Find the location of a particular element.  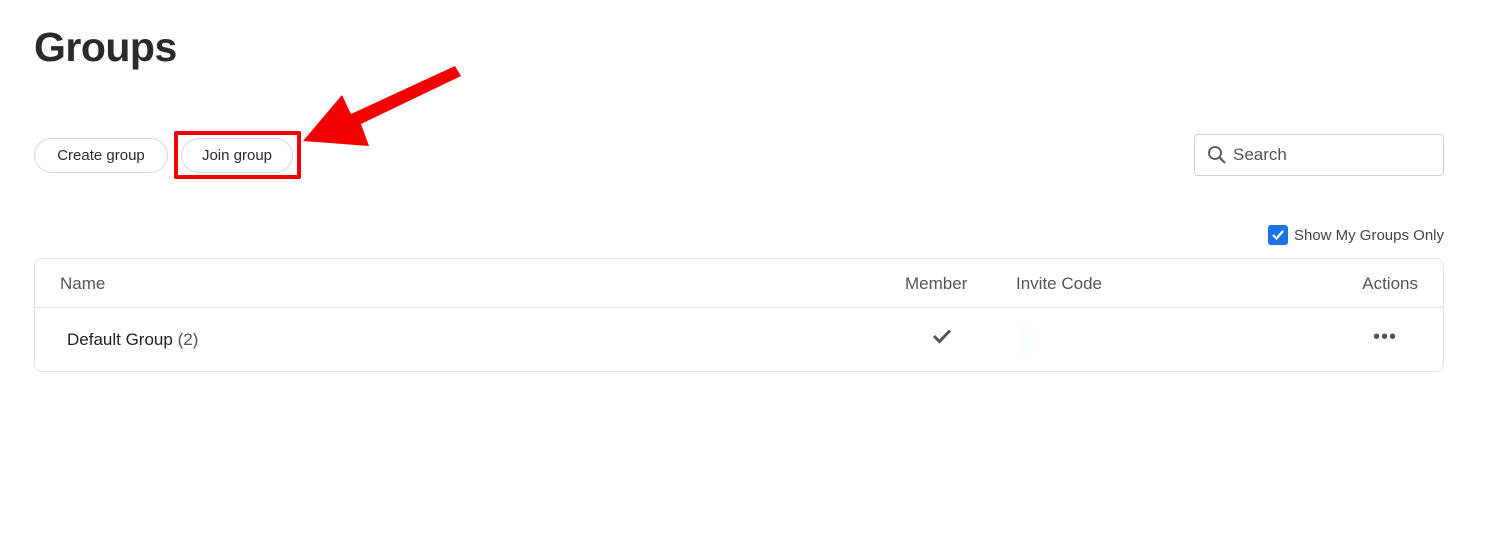

column-header-name: Name is located at coordinates (83, 283).